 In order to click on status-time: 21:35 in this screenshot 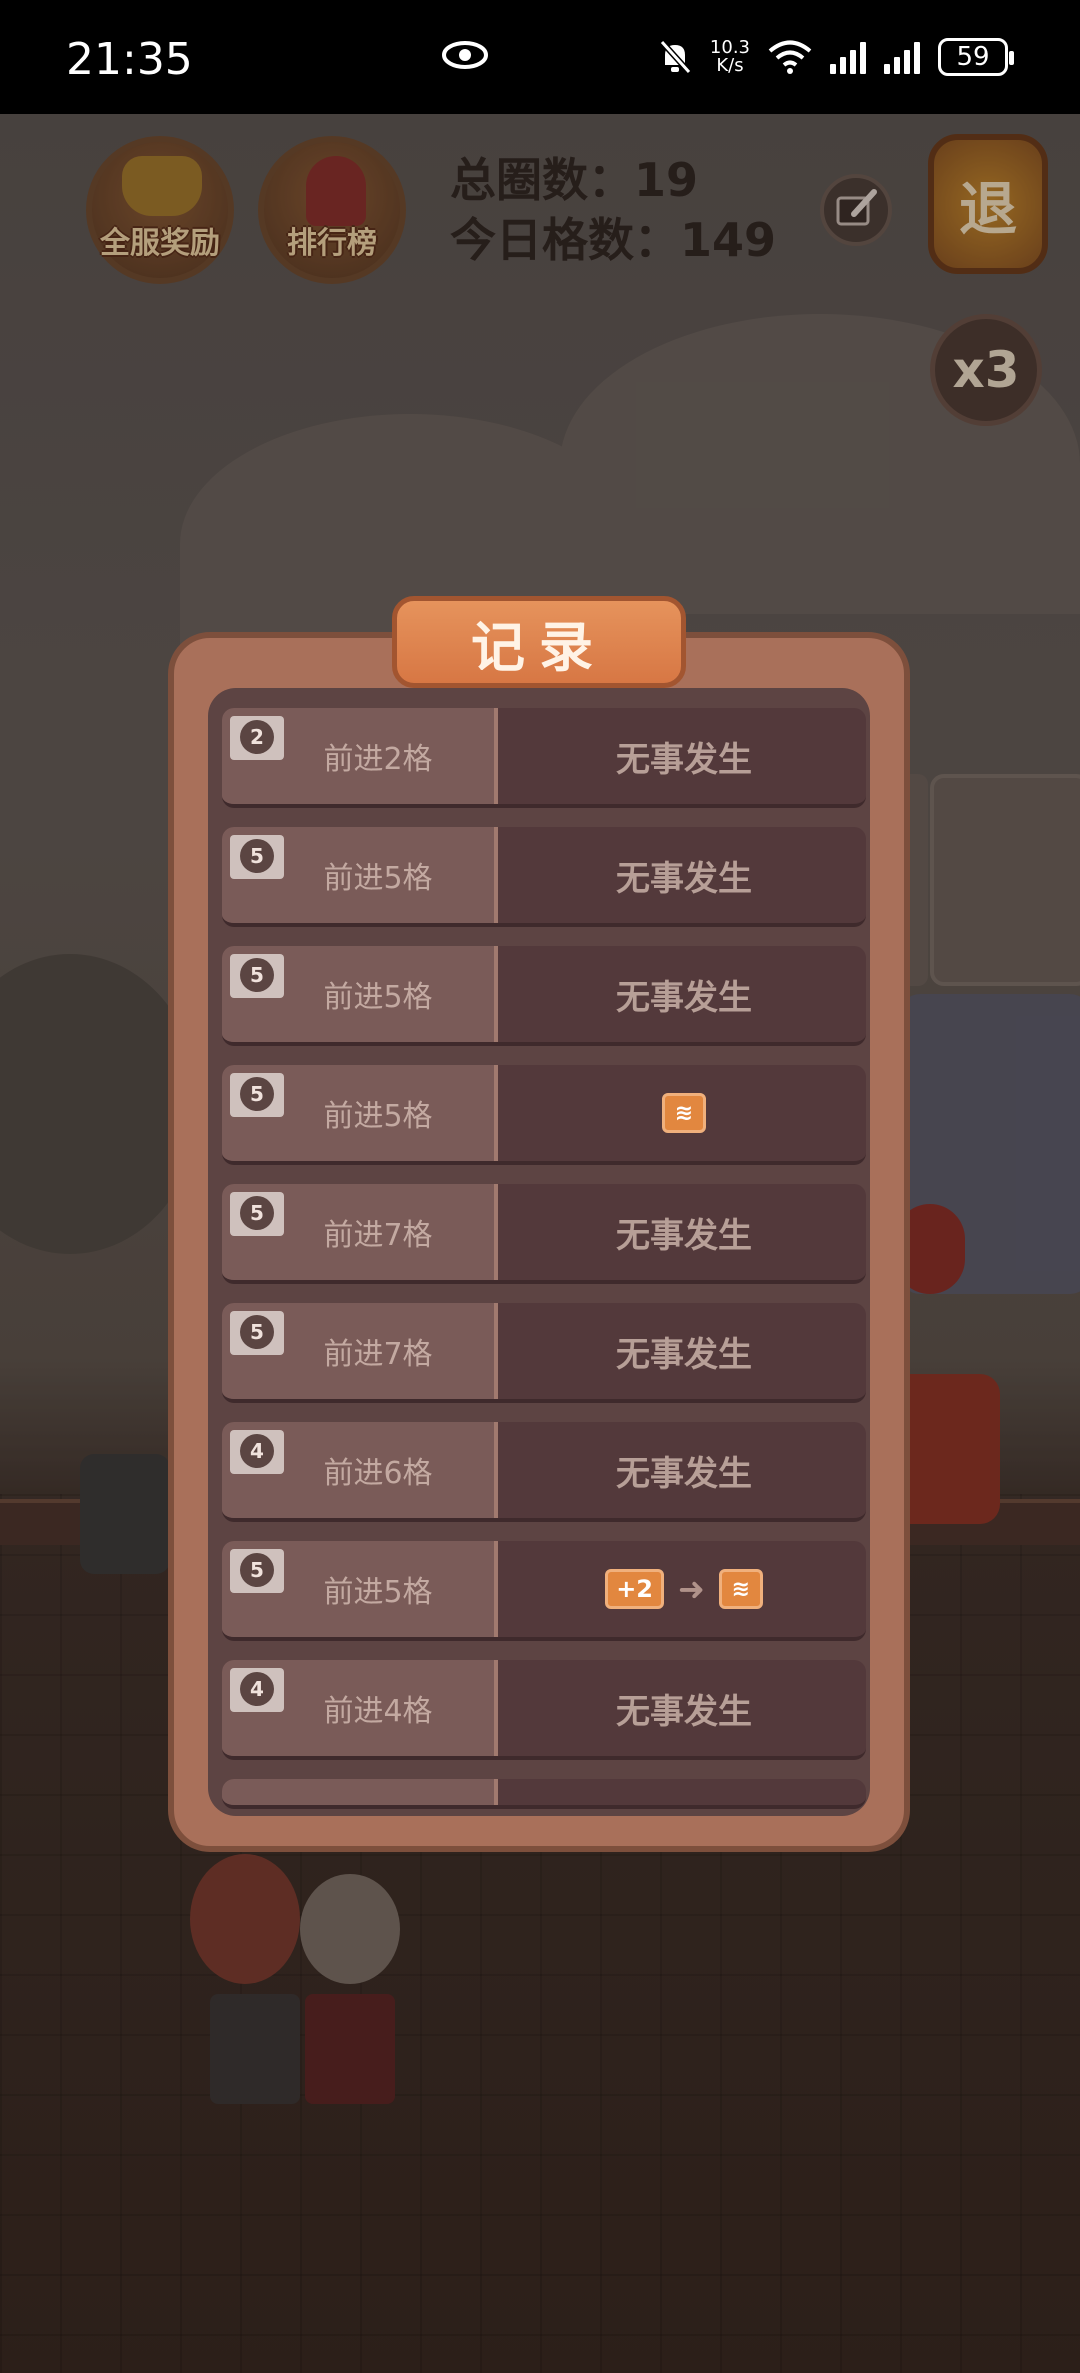, I will do `click(129, 59)`.